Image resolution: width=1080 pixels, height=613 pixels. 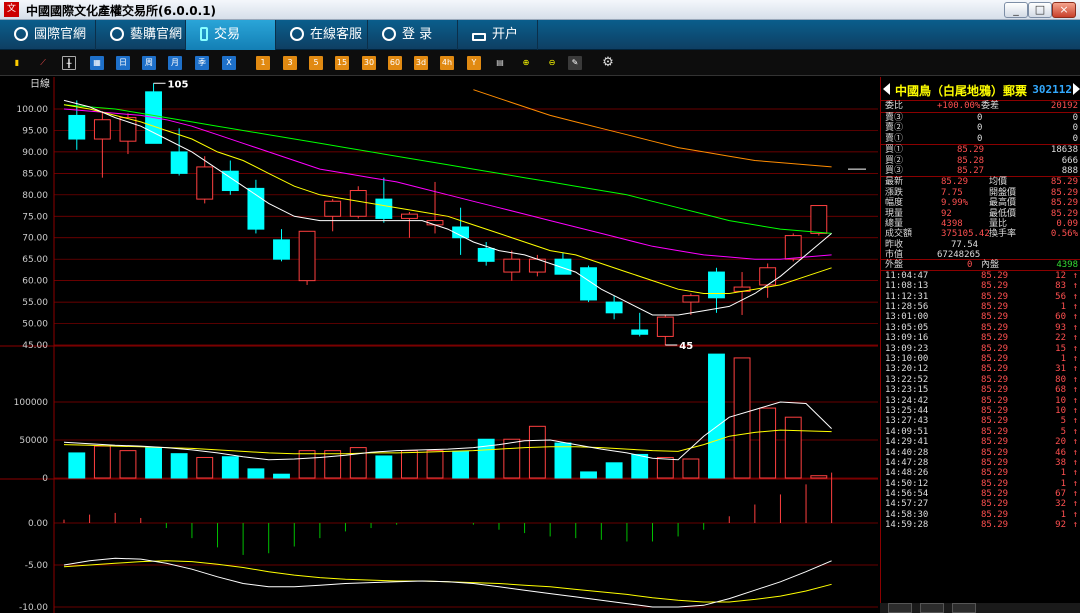 I want to click on tick-time: 13:27:43, so click(x=907, y=421).